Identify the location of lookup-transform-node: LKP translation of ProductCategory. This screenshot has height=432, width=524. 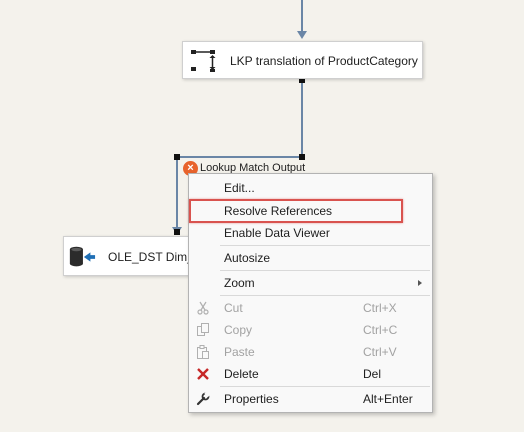
(302, 60).